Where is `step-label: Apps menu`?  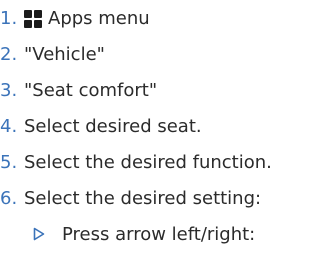
step-label: Apps menu is located at coordinates (99, 18).